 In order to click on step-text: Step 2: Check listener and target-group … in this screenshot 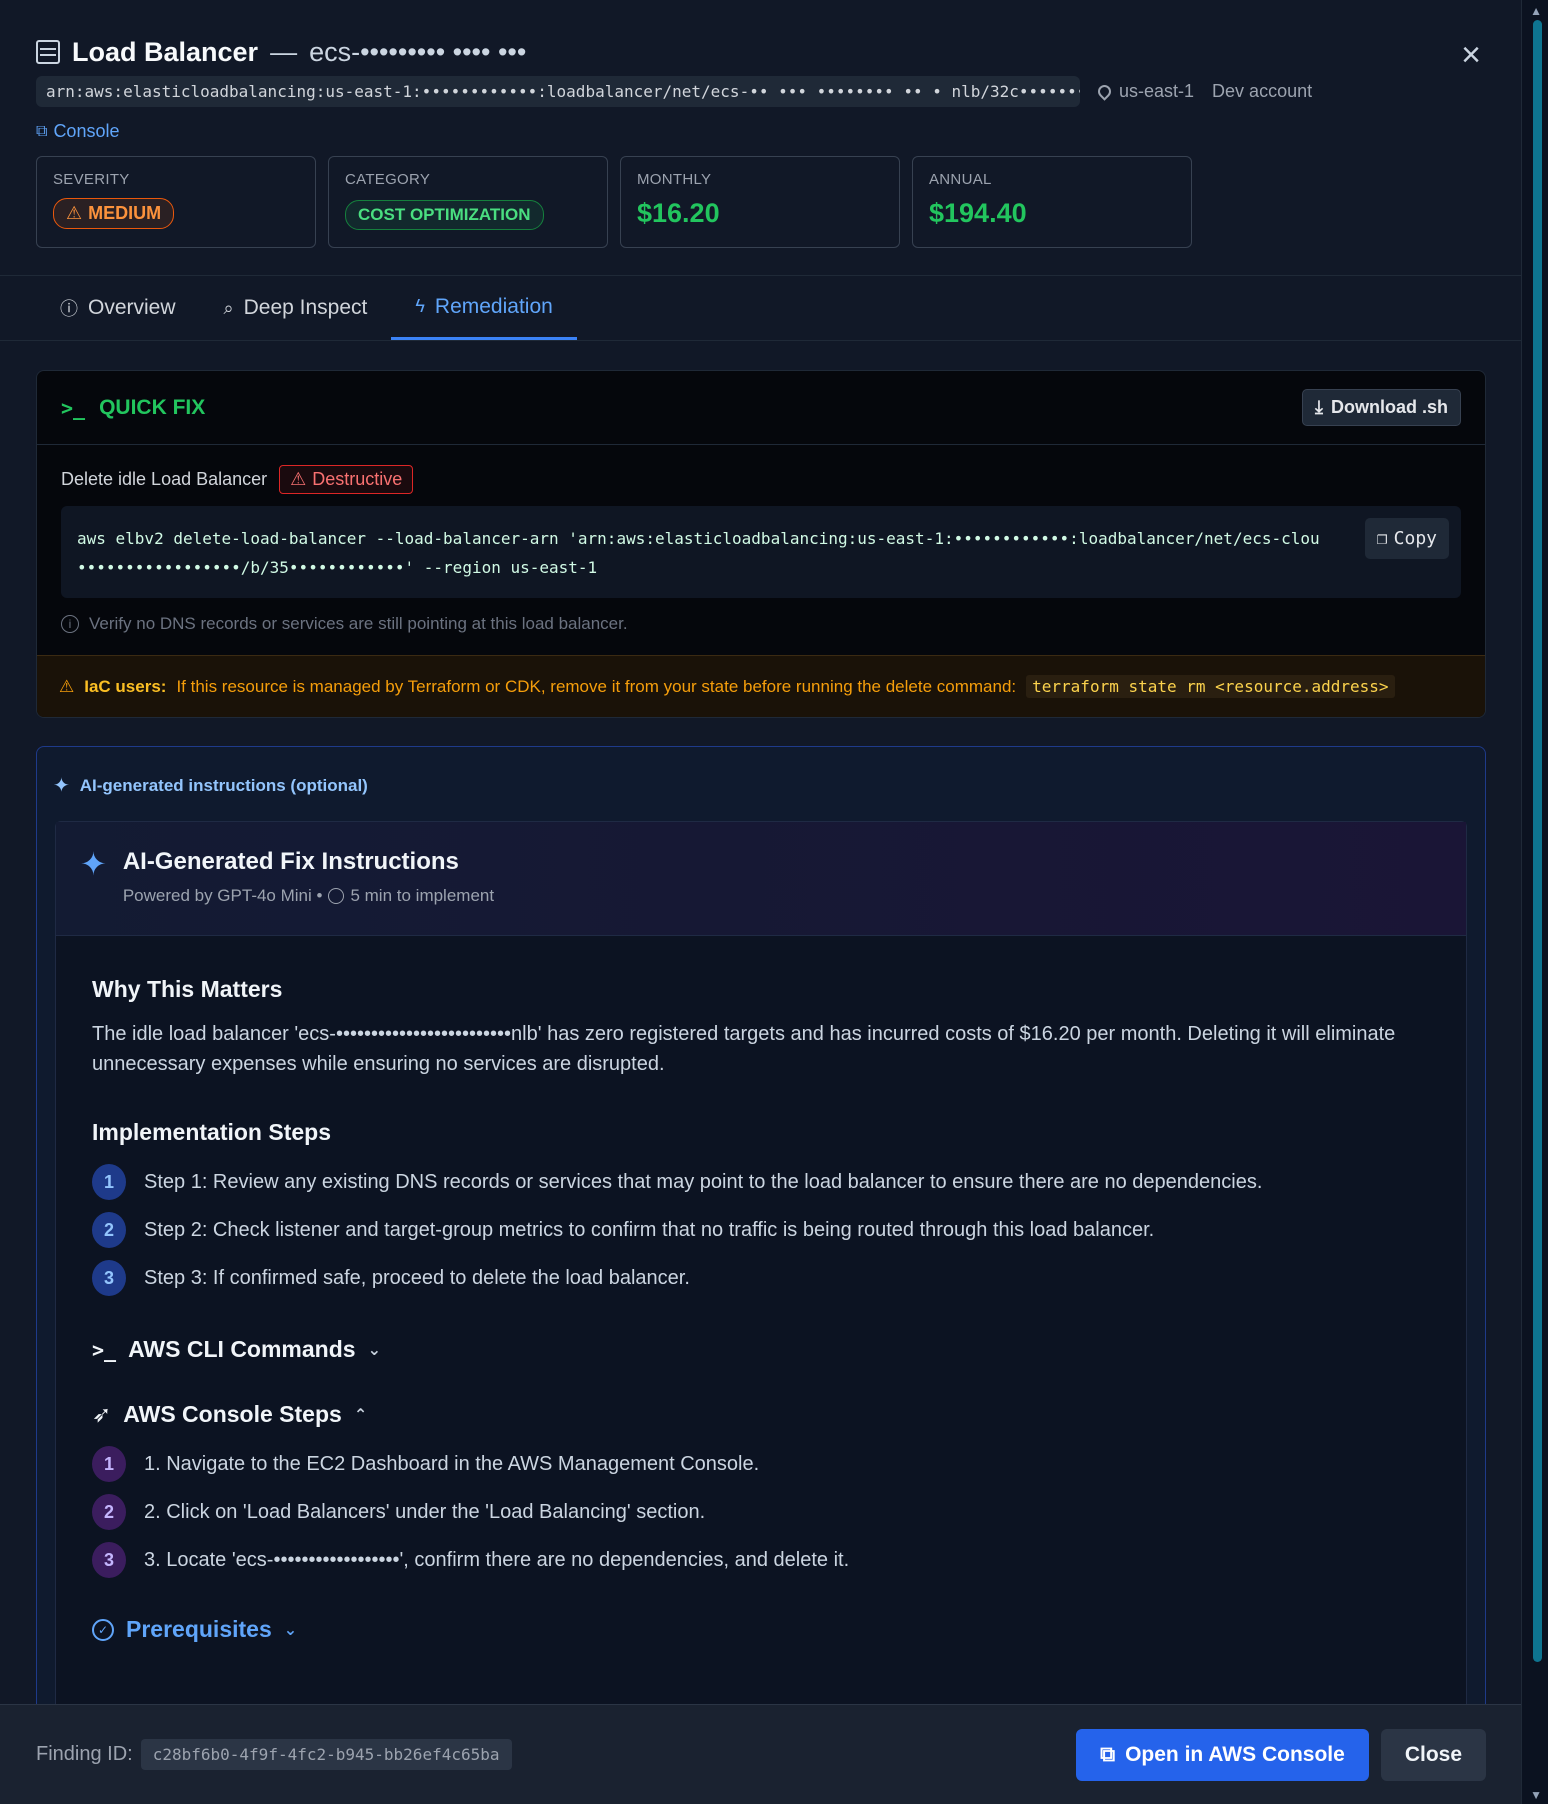, I will do `click(649, 1229)`.